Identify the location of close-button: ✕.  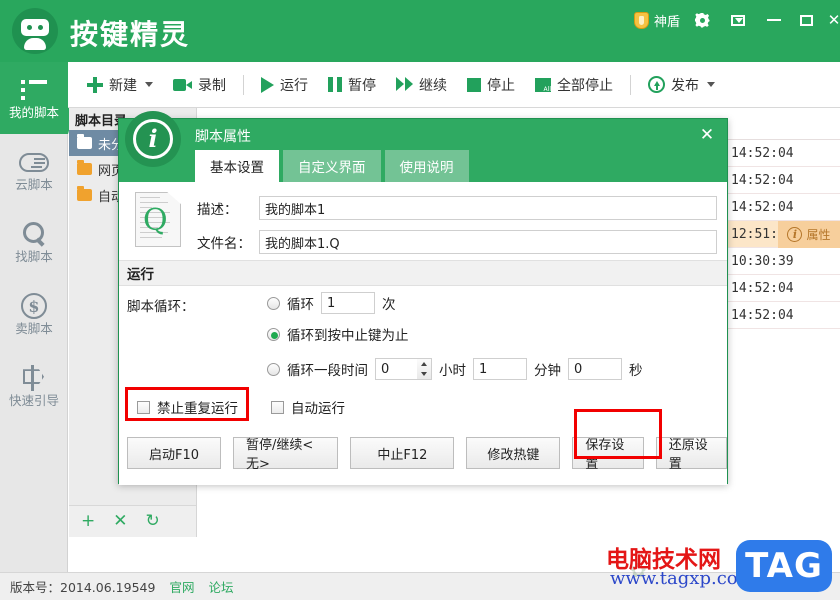
(830, 20).